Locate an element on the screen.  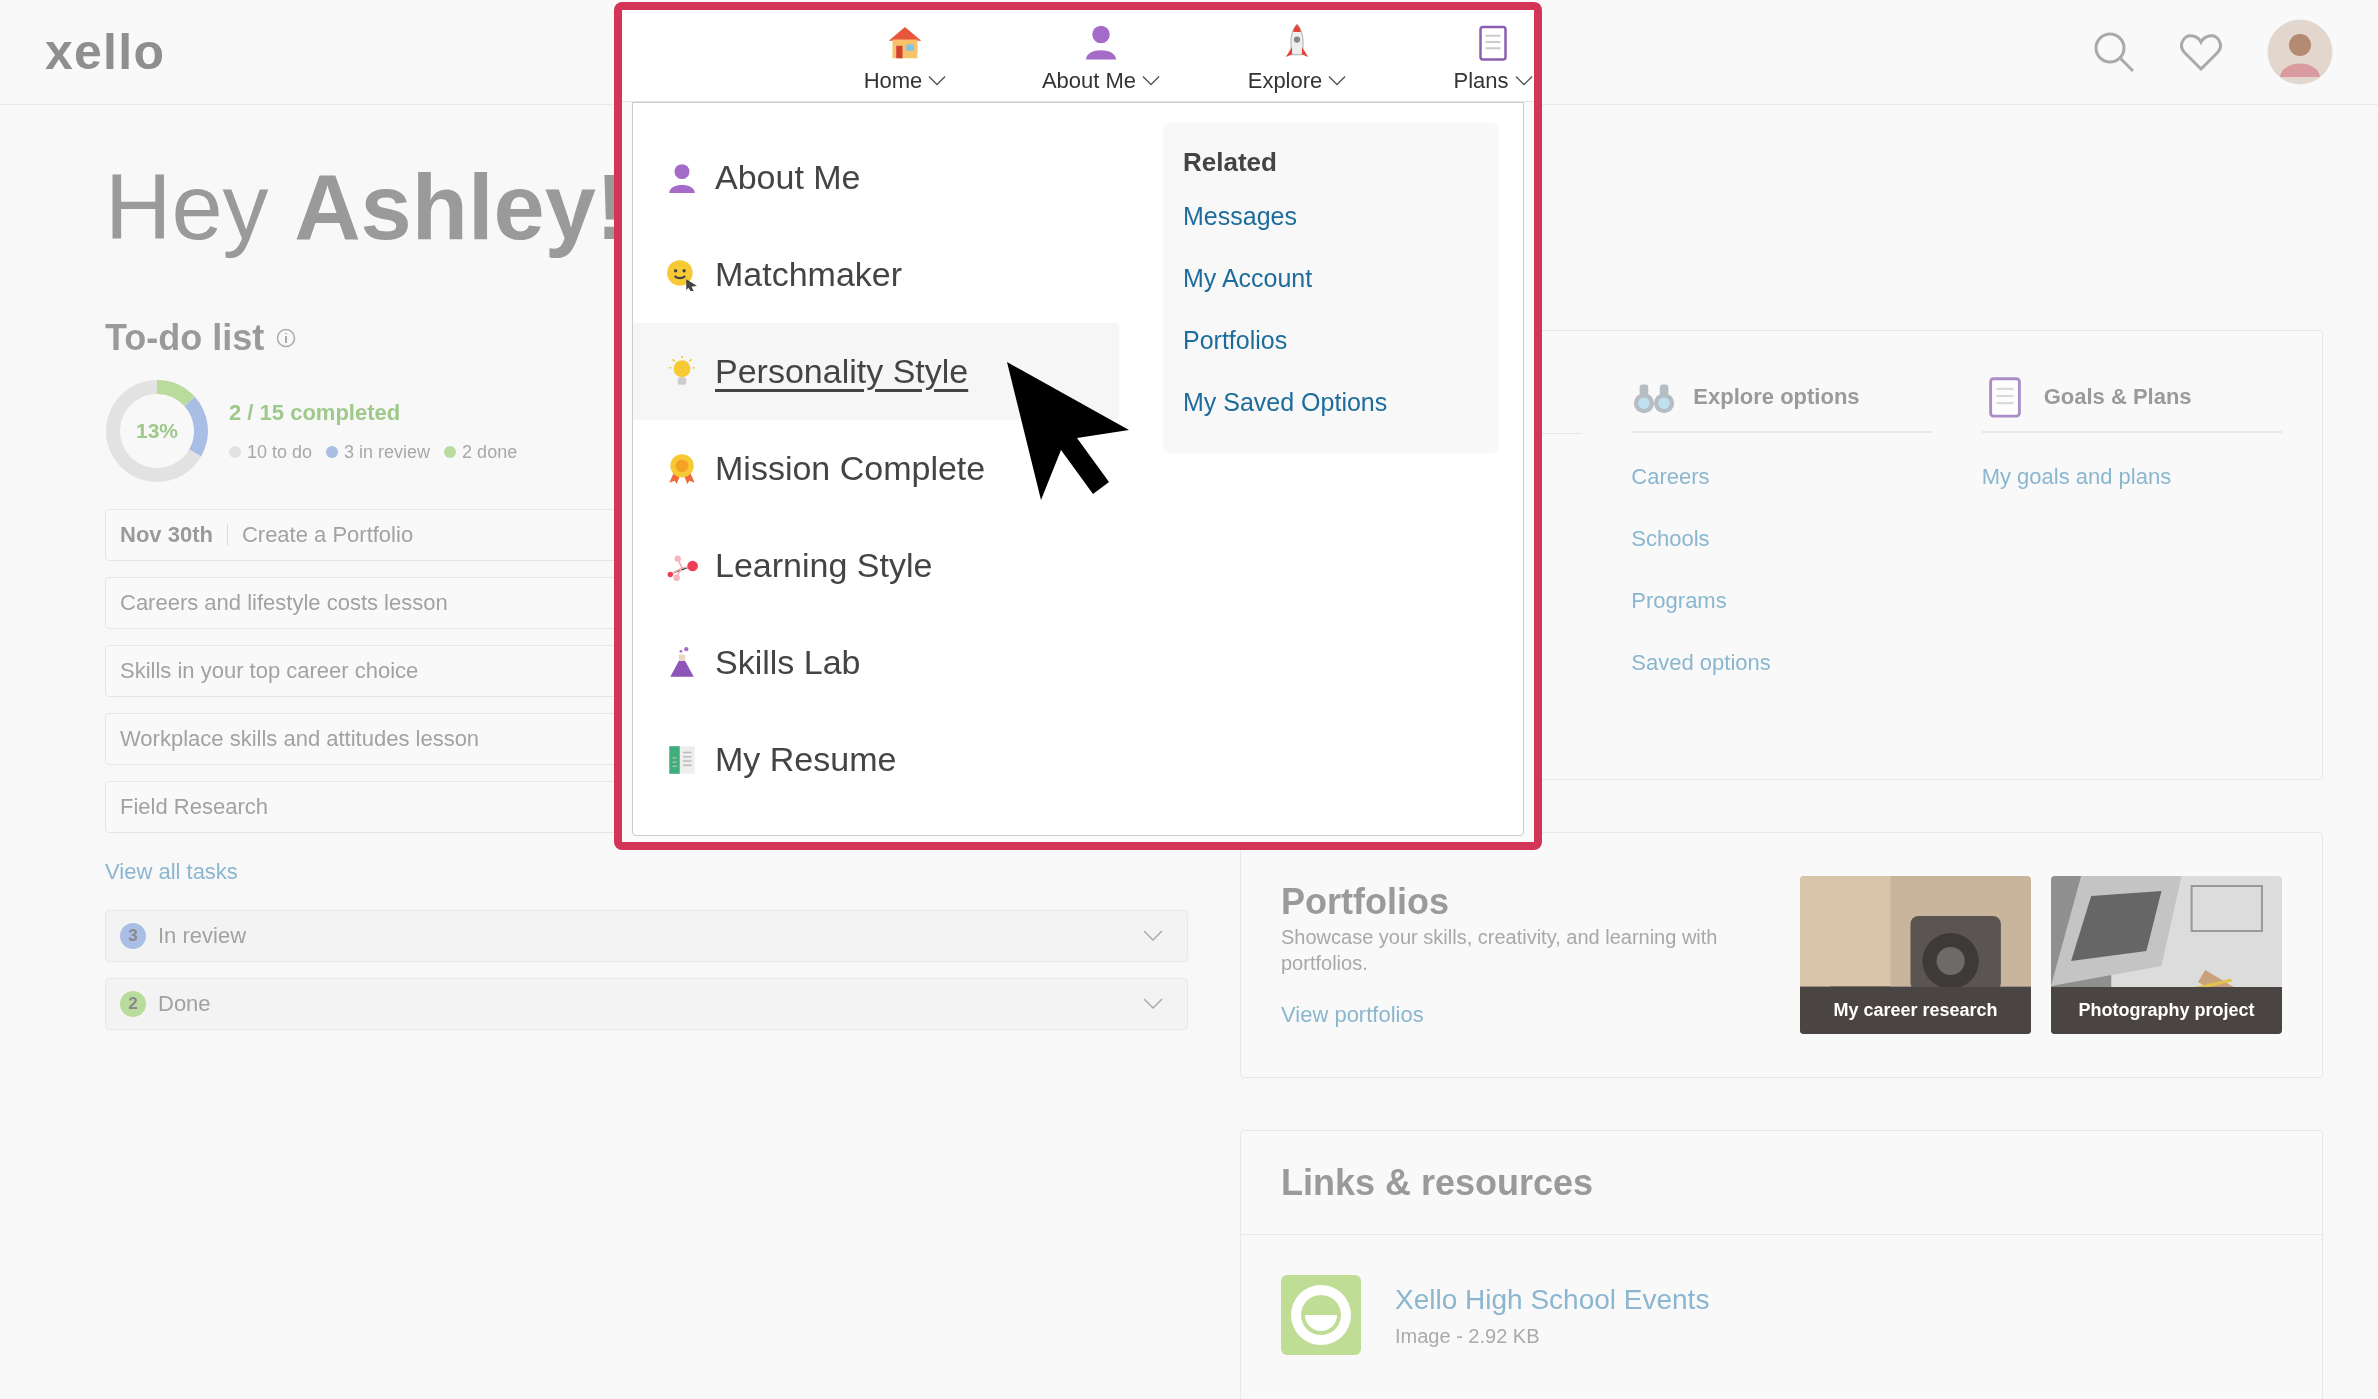
menu-item: Personality Style is located at coordinates (876, 371).